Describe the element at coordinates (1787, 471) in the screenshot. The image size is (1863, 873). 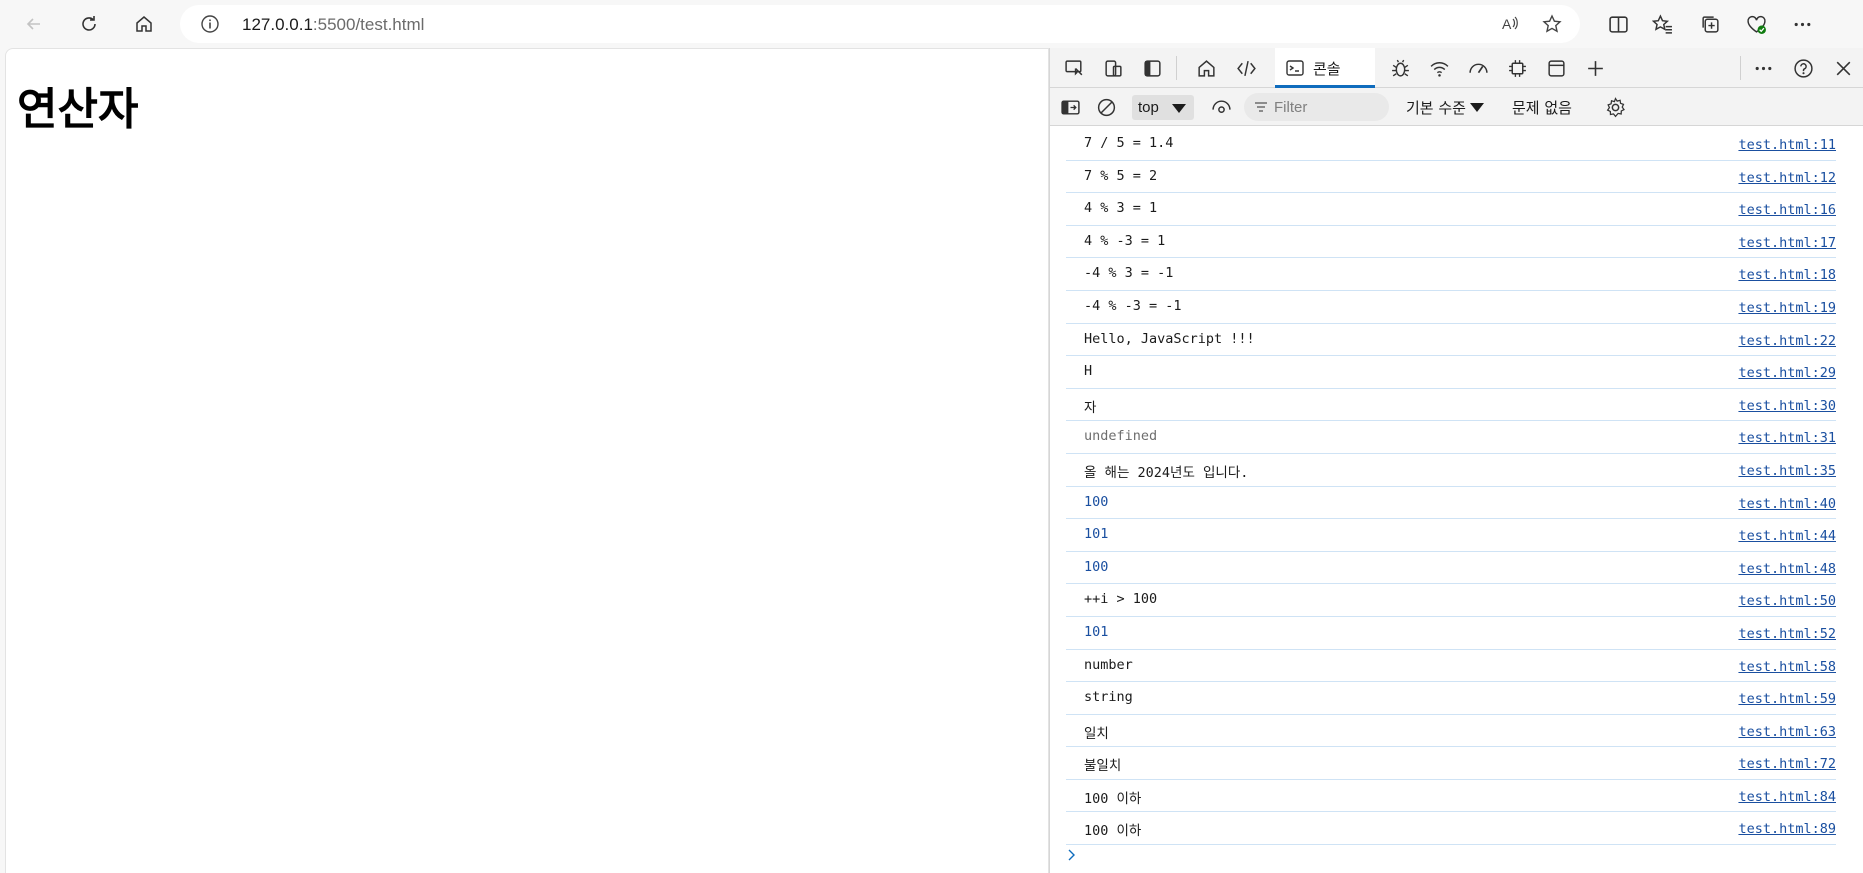
I see `console-source-link: test.html:35` at that location.